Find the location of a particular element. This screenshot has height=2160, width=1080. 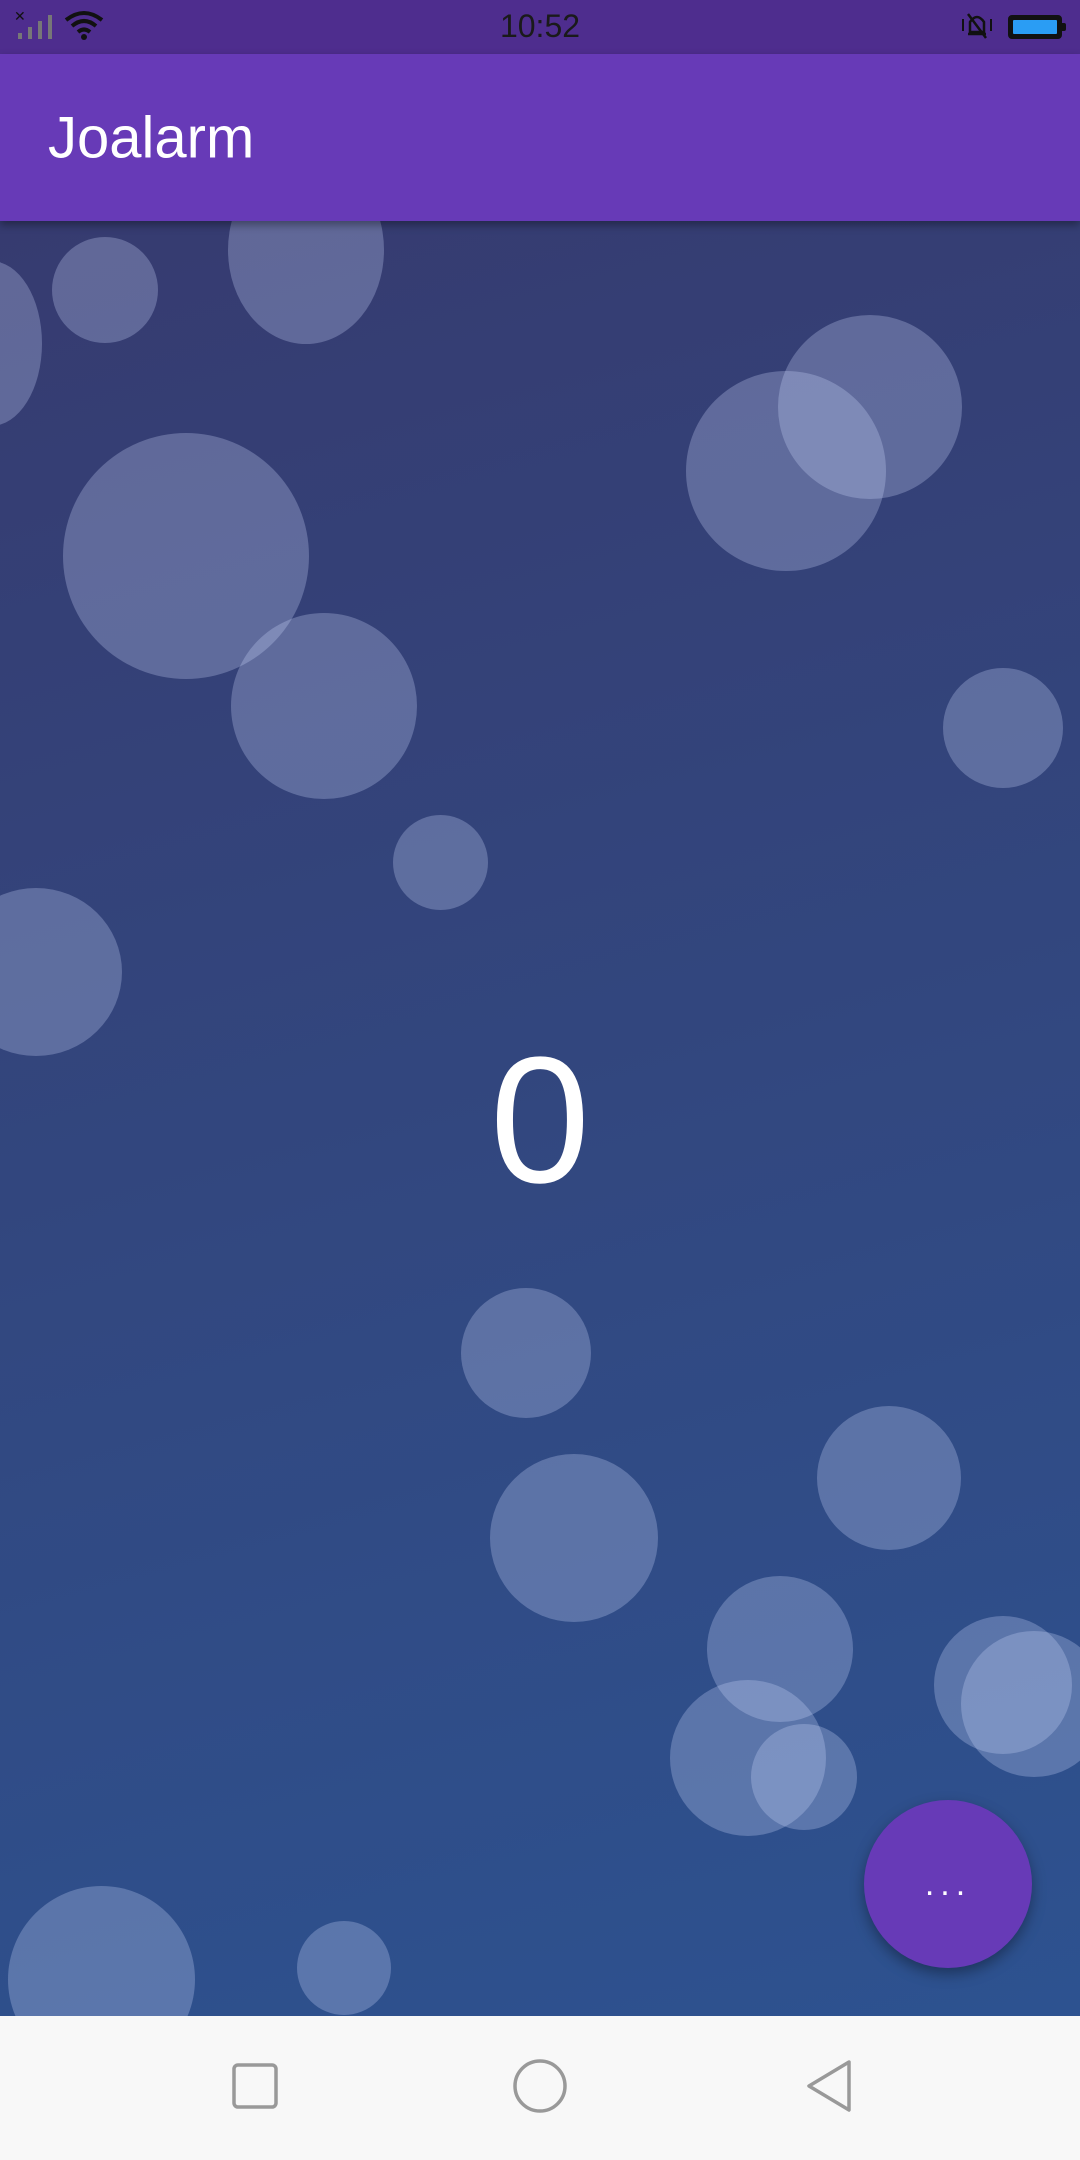

home-icon is located at coordinates (540, 2088).